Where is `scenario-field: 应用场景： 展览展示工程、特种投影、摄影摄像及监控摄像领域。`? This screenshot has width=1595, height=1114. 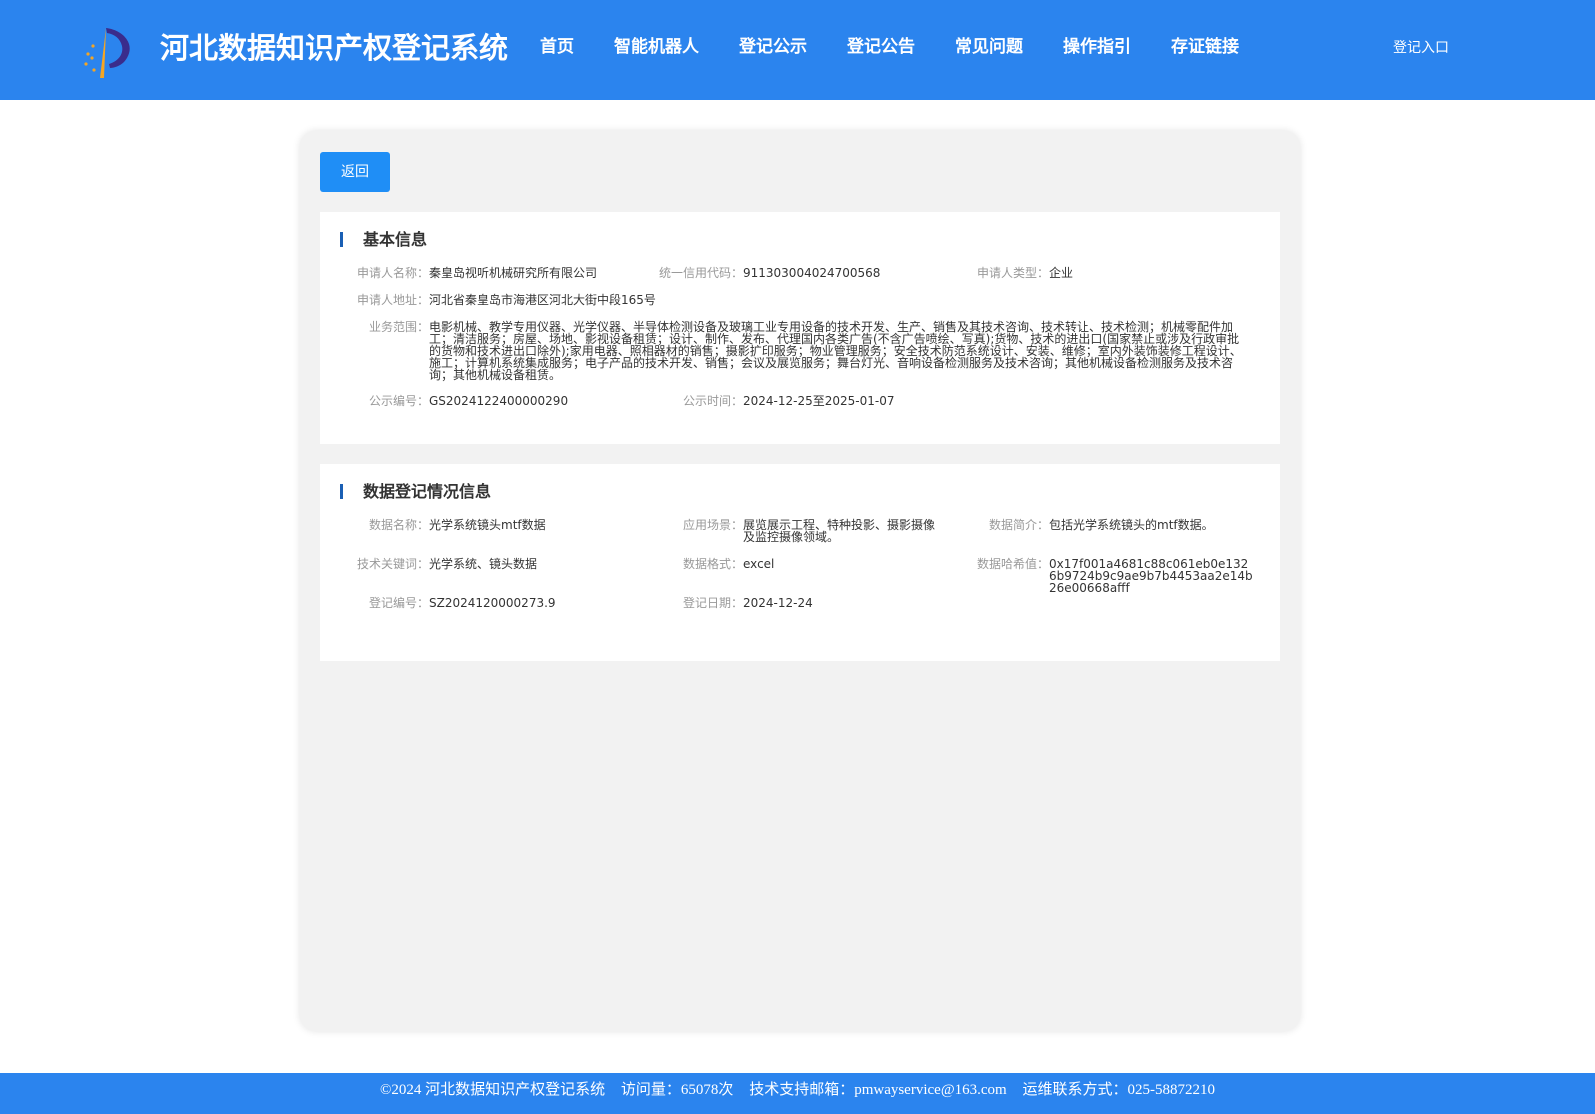
scenario-field: 应用场景： 展览展示工程、特种投影、摄影摄像及监控摄像领域。 is located at coordinates (799, 531).